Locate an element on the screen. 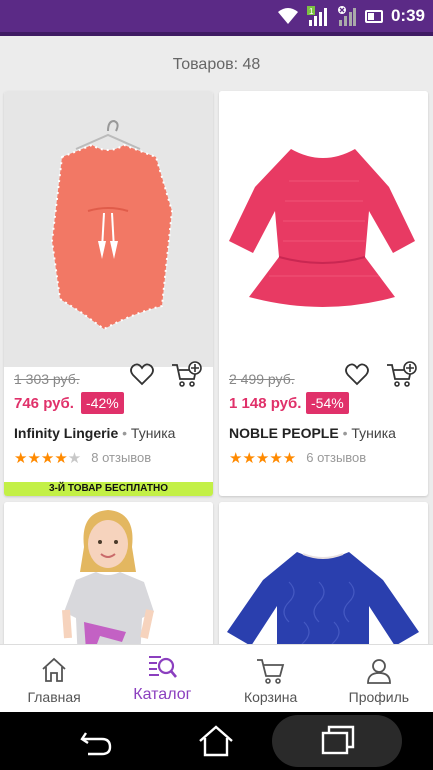 This screenshot has height=770, width=433. promo-banner: 3-Й ТОВАР БЕСПЛАТНО is located at coordinates (108, 489).